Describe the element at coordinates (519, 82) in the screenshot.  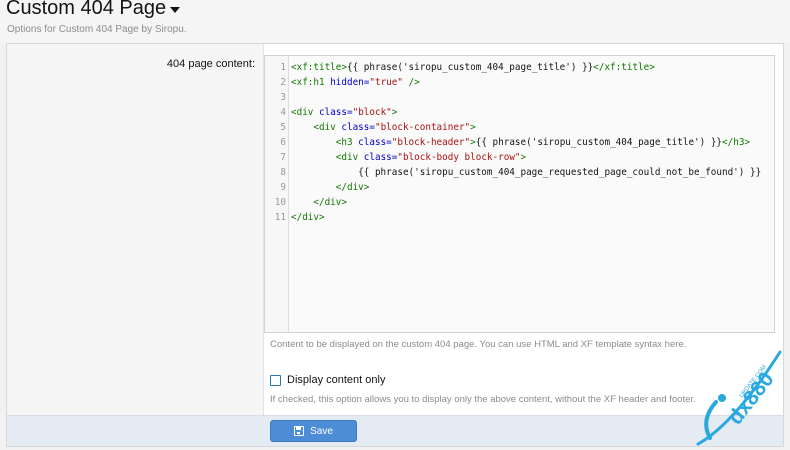
I see `code-line: 2 <xf:h1 hidden="true" />` at that location.